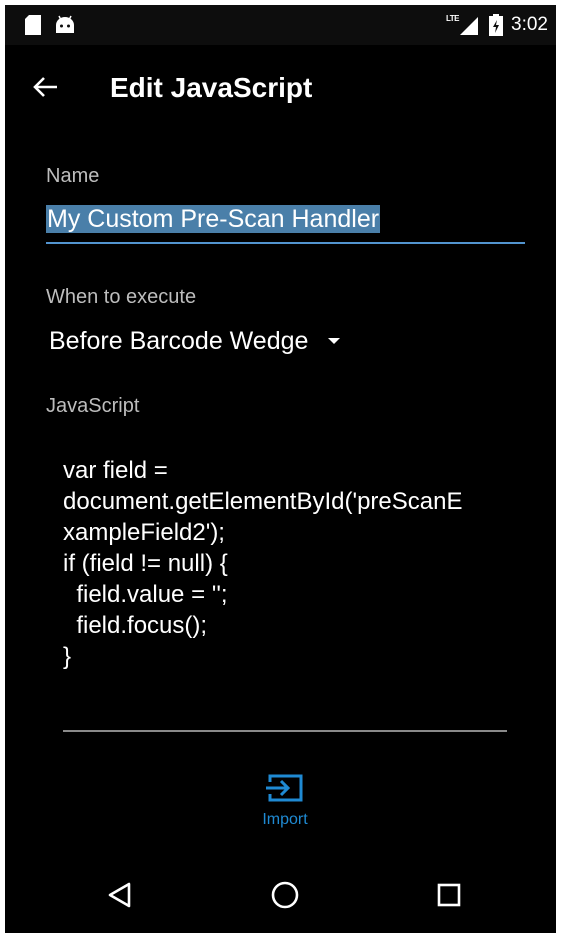  I want to click on home-circle-icon, so click(285, 895).